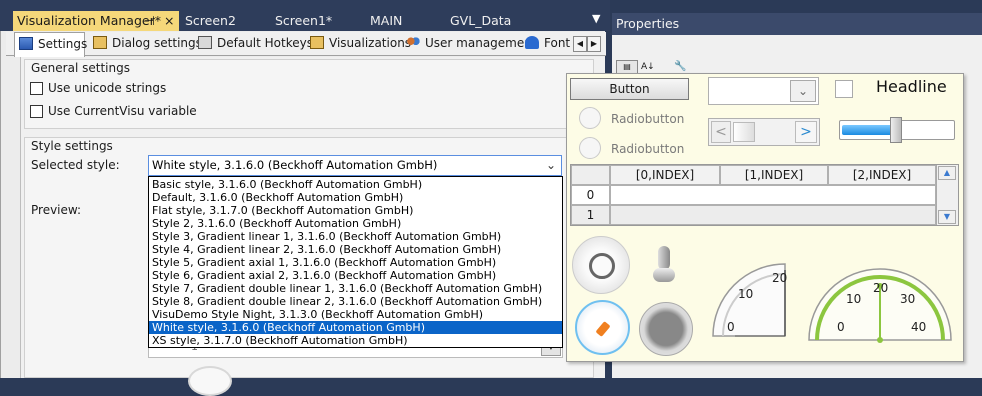 The image size is (982, 396). What do you see at coordinates (648, 149) in the screenshot?
I see `preview-radio-2-label: Radiobutton` at bounding box center [648, 149].